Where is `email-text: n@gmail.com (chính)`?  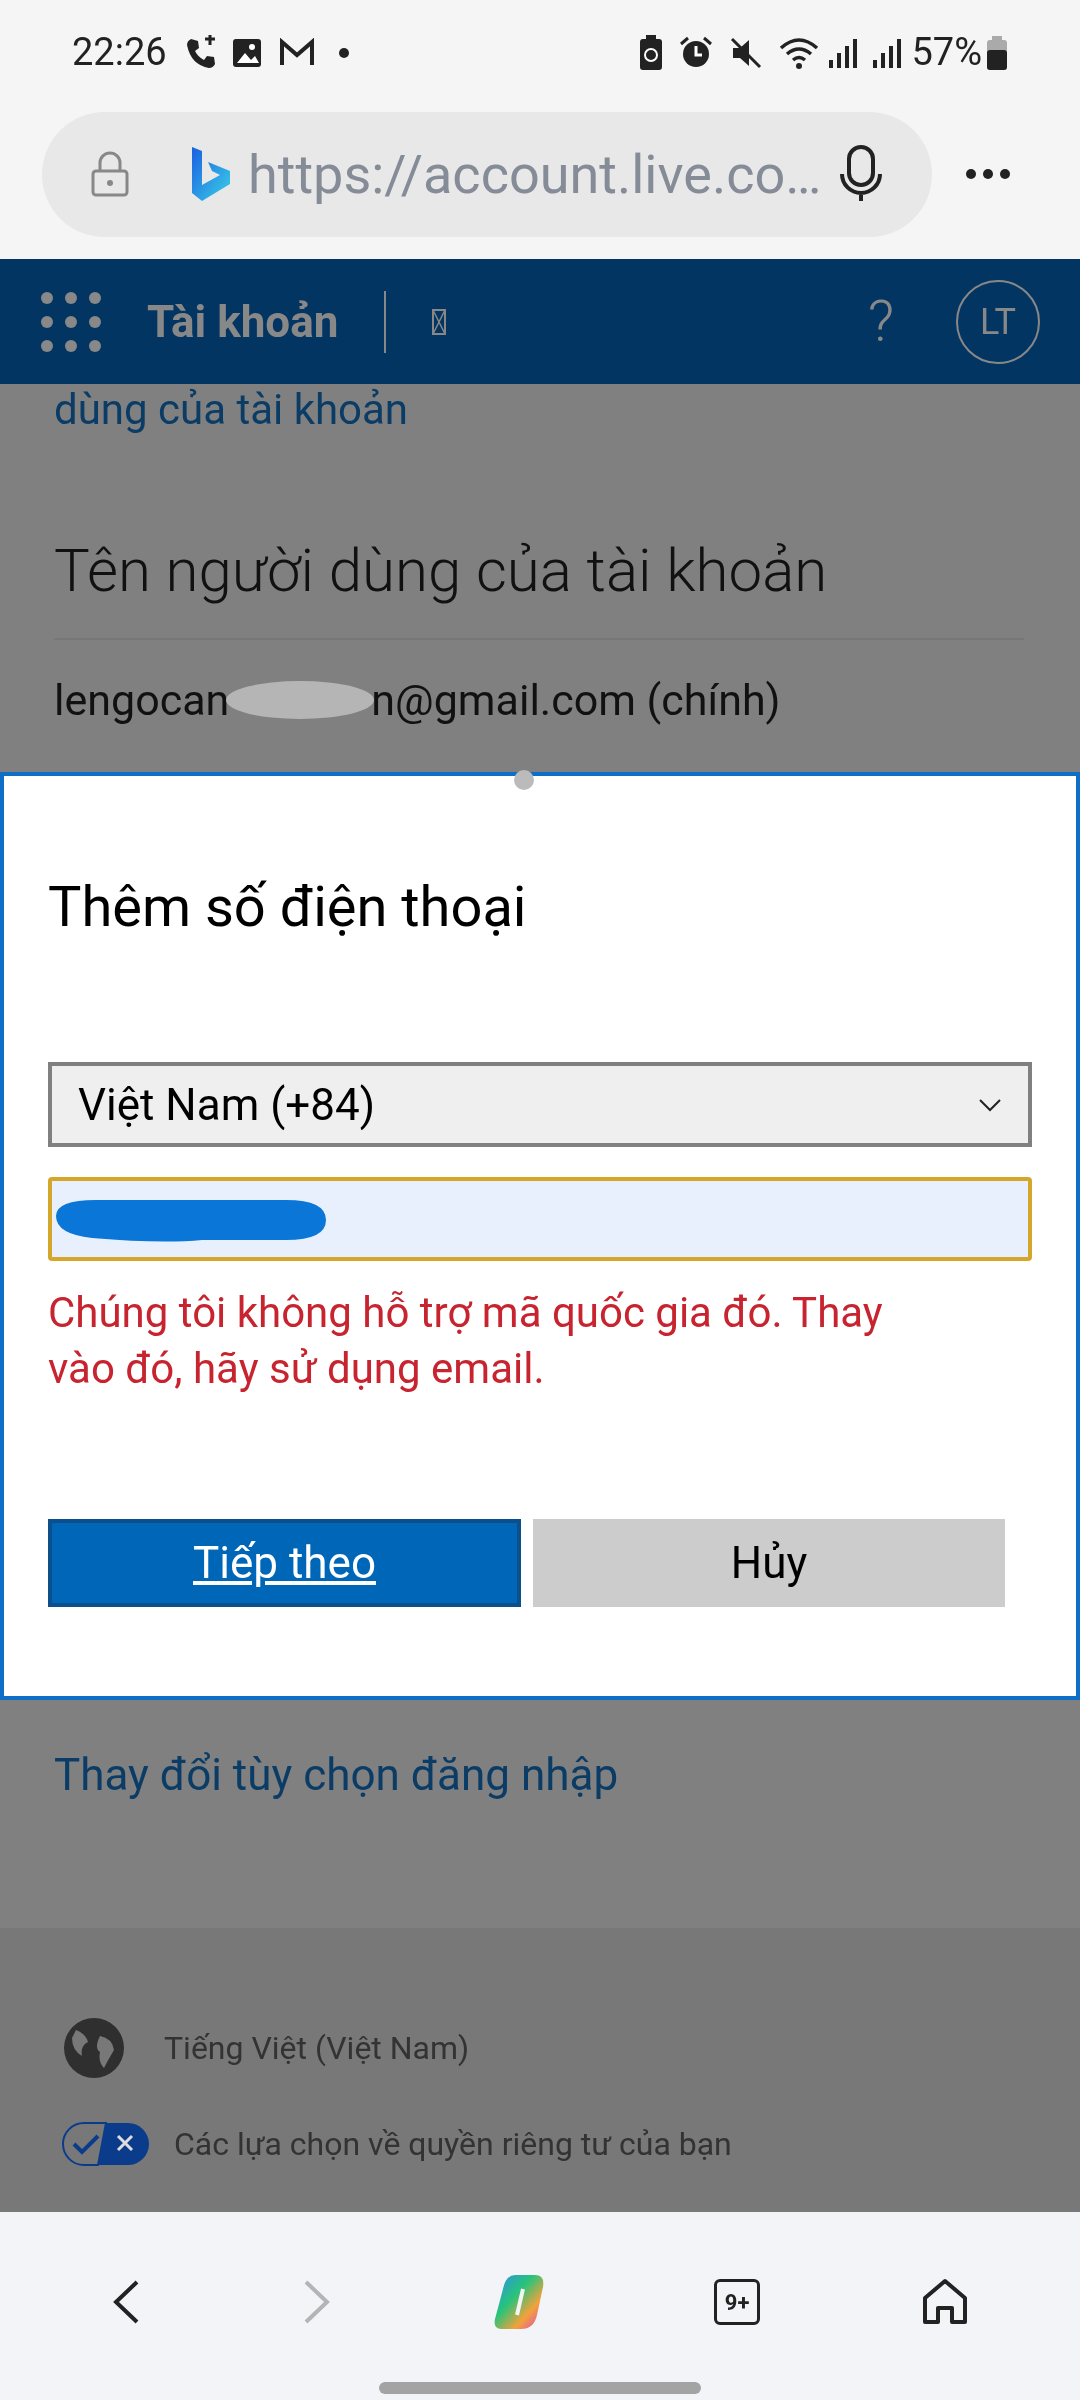 email-text: n@gmail.com (chính) is located at coordinates (576, 700).